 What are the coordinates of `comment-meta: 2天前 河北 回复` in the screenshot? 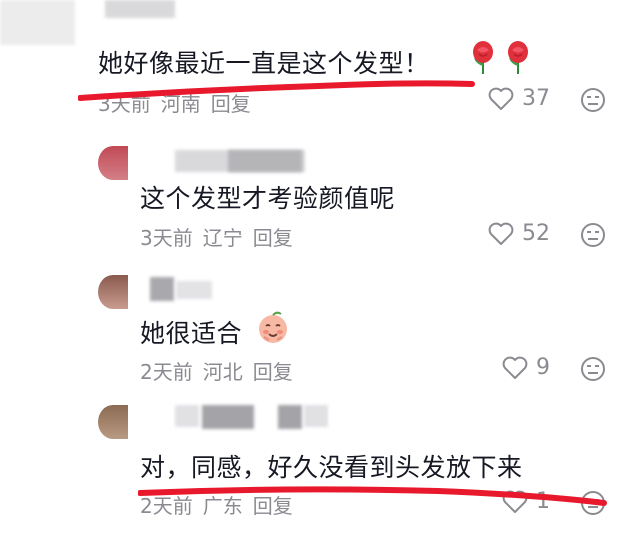 It's located at (221, 370).